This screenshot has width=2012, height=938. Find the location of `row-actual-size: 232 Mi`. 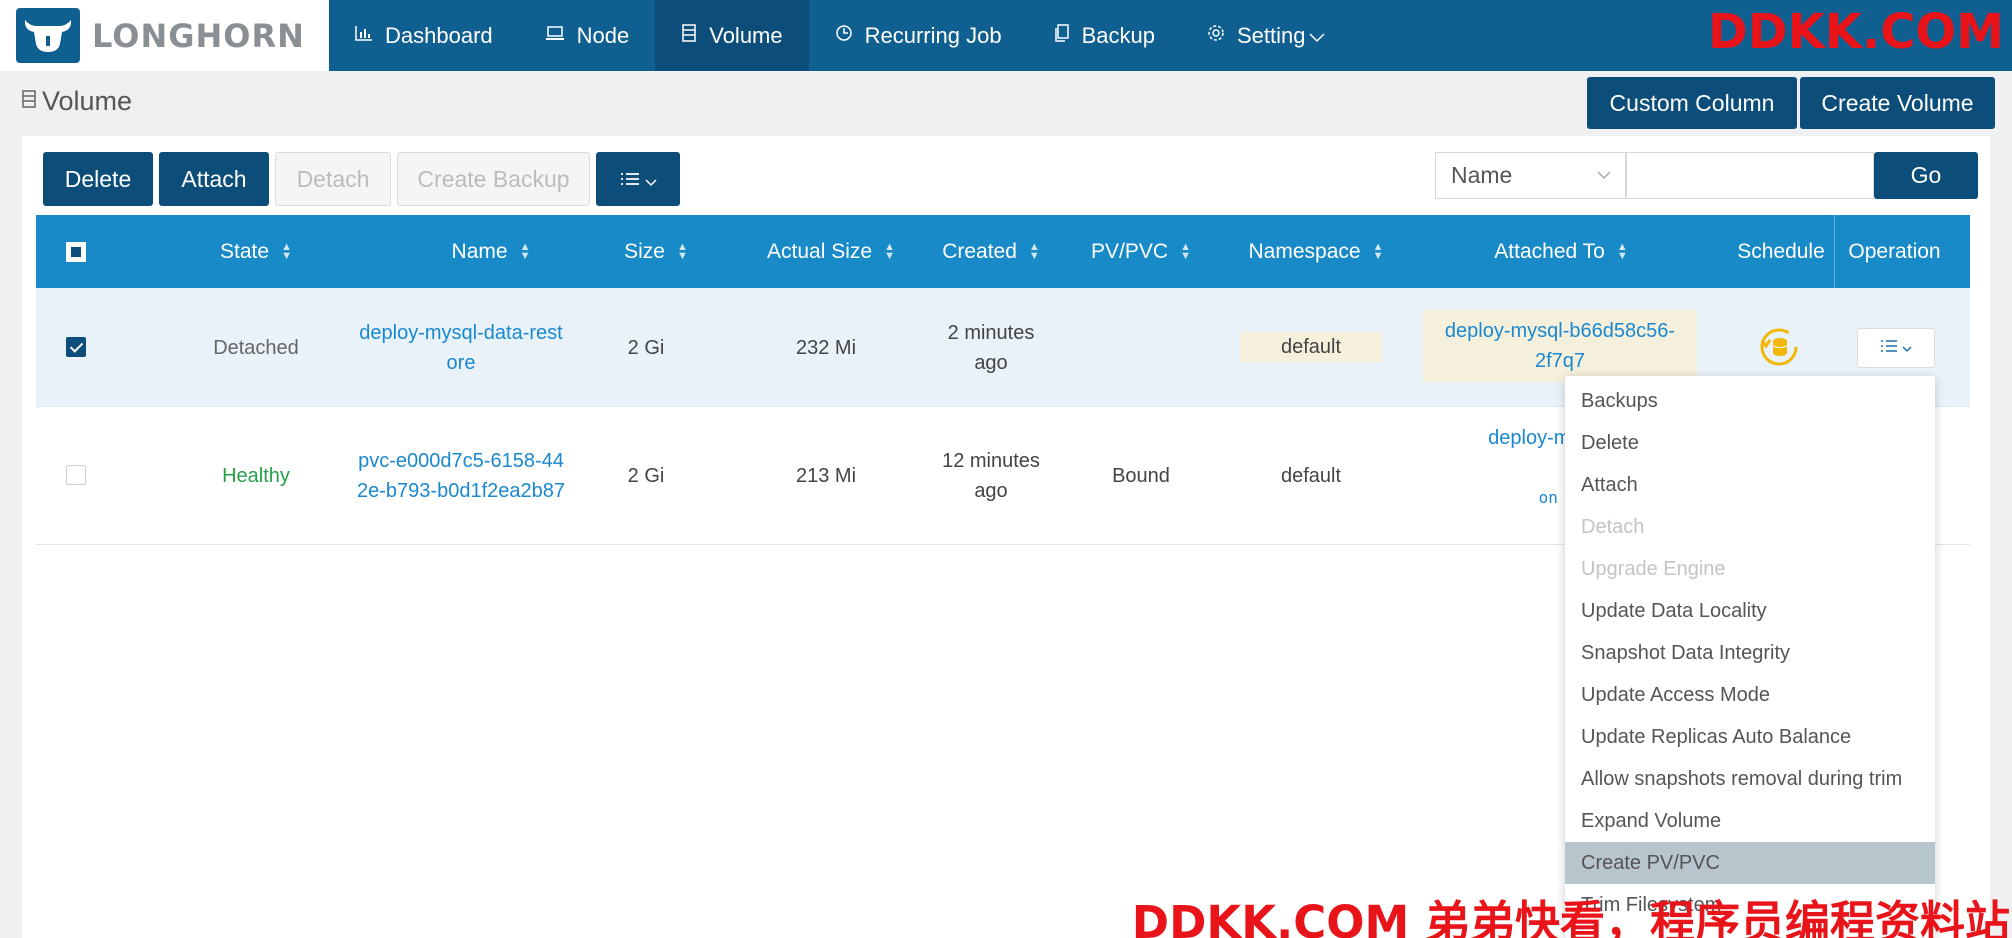

row-actual-size: 232 Mi is located at coordinates (826, 347).